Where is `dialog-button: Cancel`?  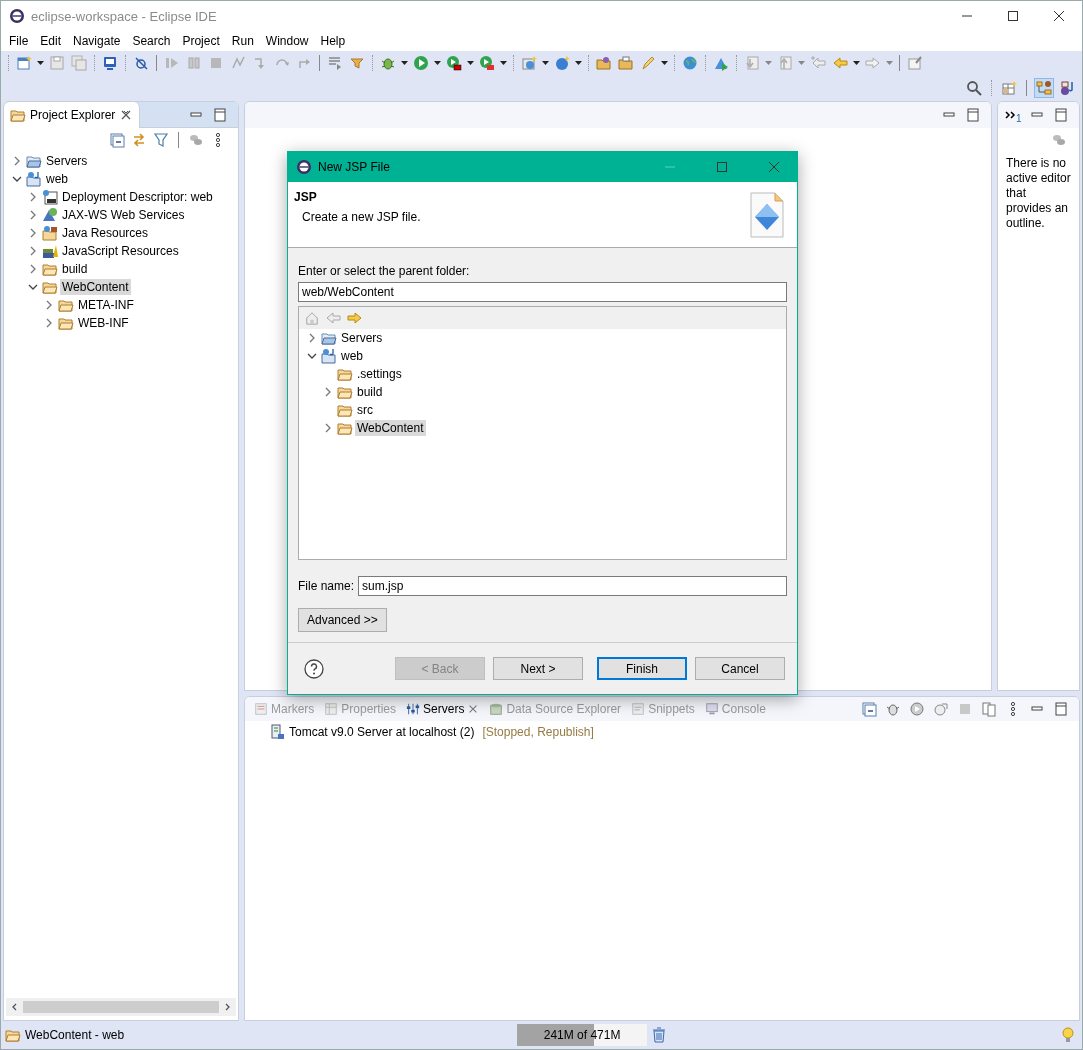
dialog-button: Cancel is located at coordinates (740, 668).